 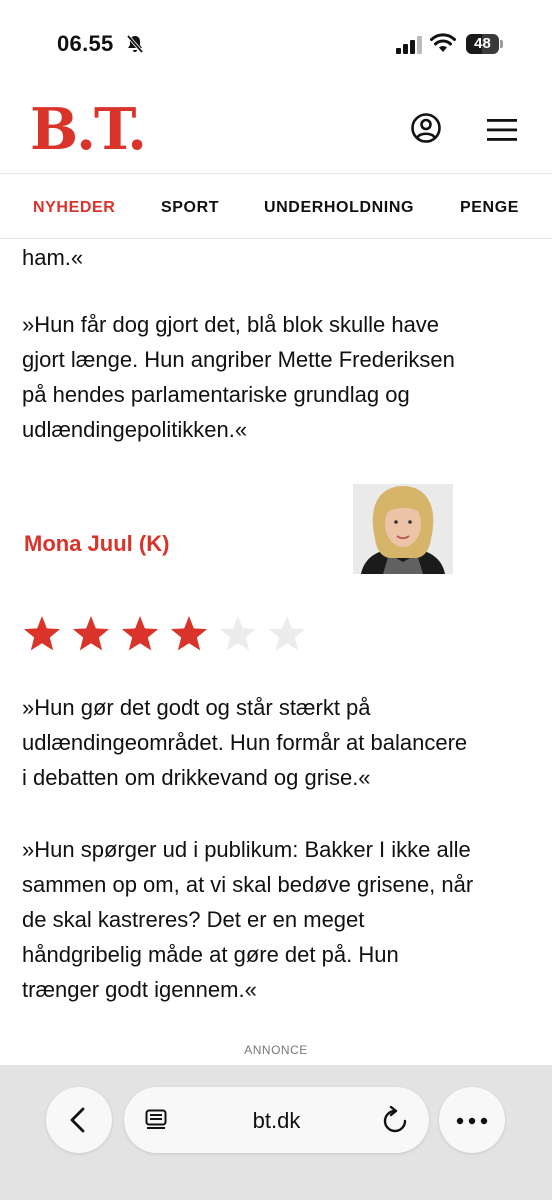 I want to click on nav-item-nyheder: NYHEDER, so click(x=74, y=208).